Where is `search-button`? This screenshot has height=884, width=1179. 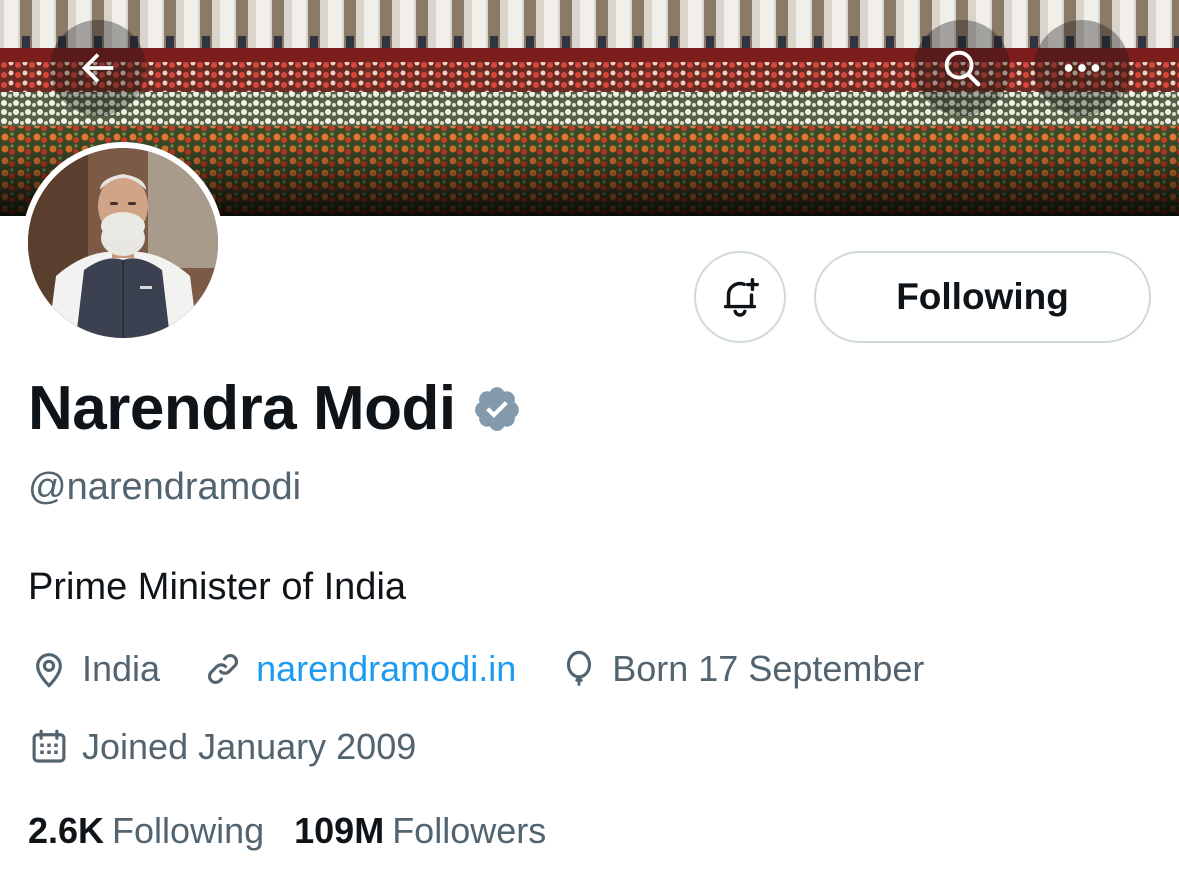
search-button is located at coordinates (962, 68).